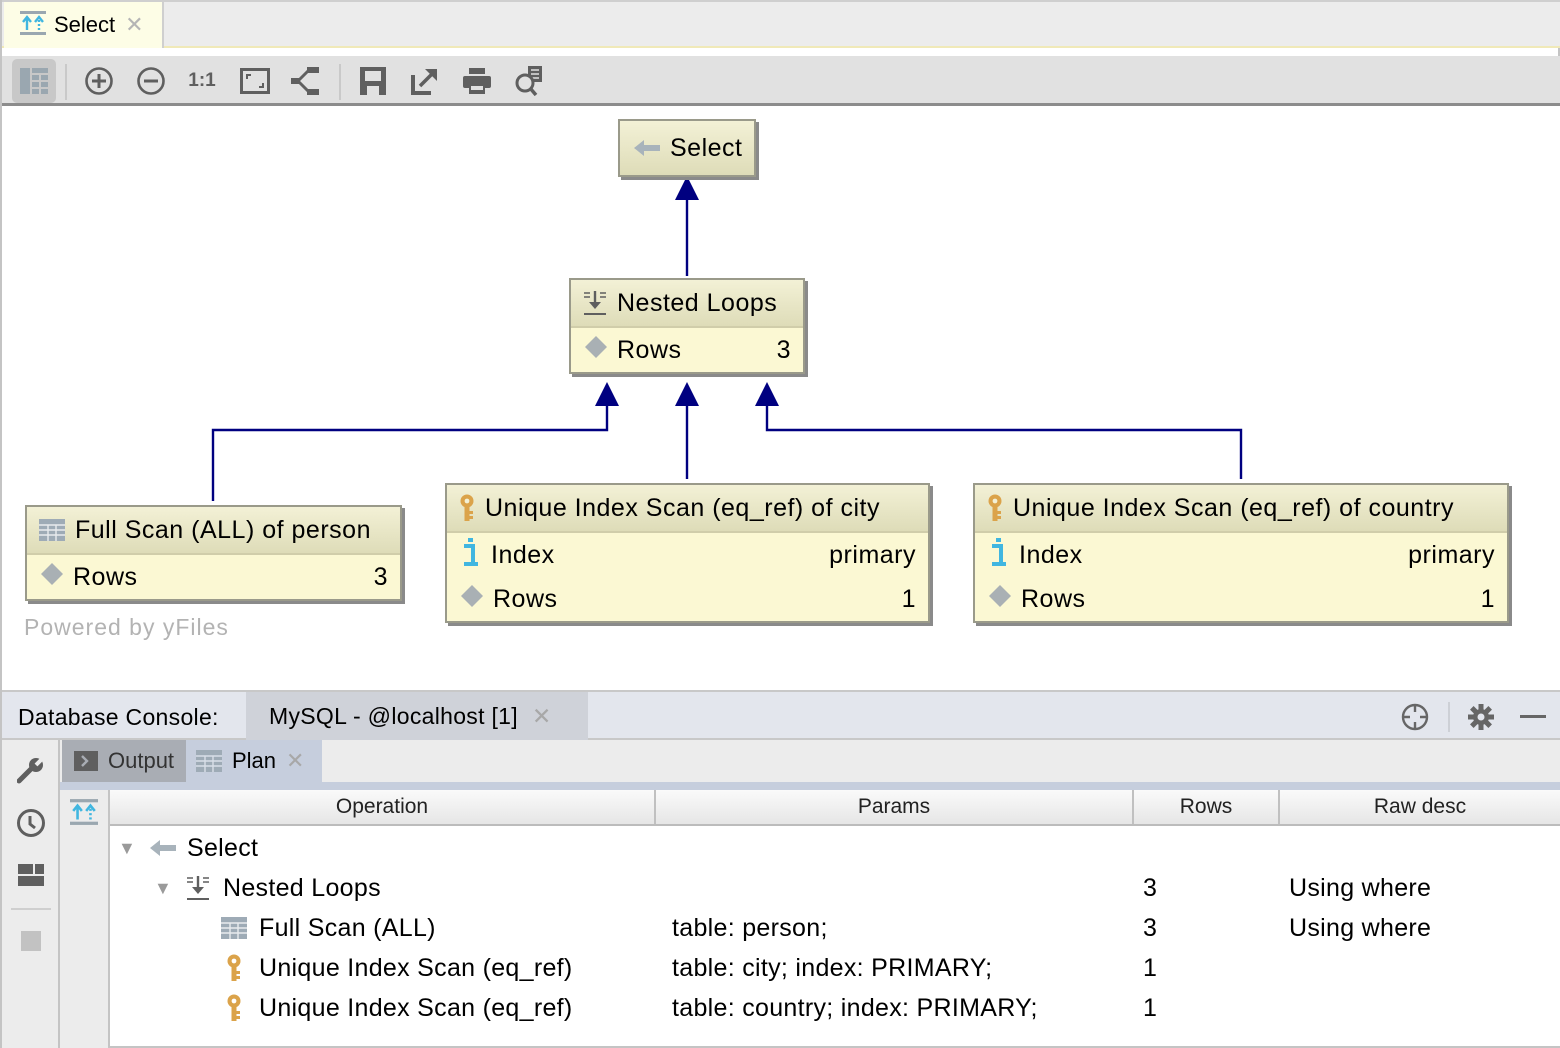 This screenshot has width=1560, height=1048. Describe the element at coordinates (1415, 717) in the screenshot. I see `target-button` at that location.